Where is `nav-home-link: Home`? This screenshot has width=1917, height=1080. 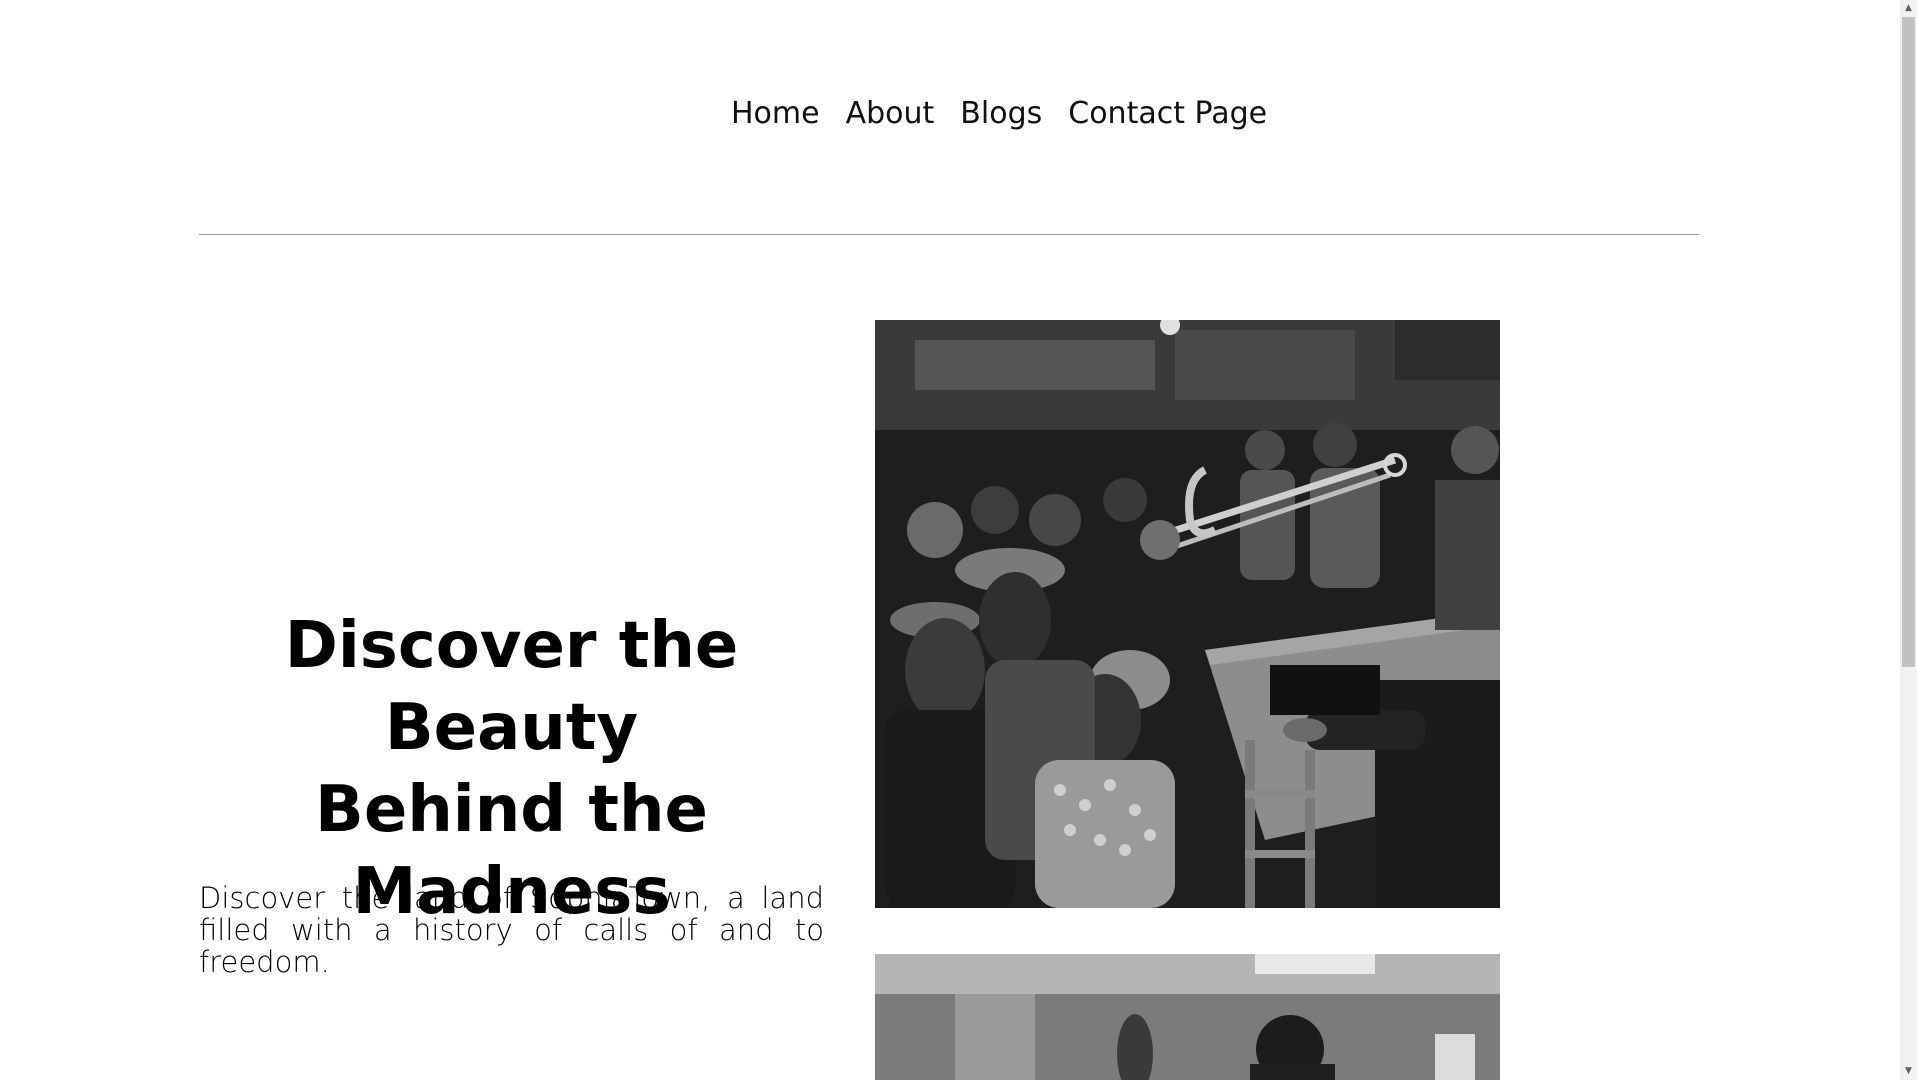
nav-home-link: Home is located at coordinates (775, 113).